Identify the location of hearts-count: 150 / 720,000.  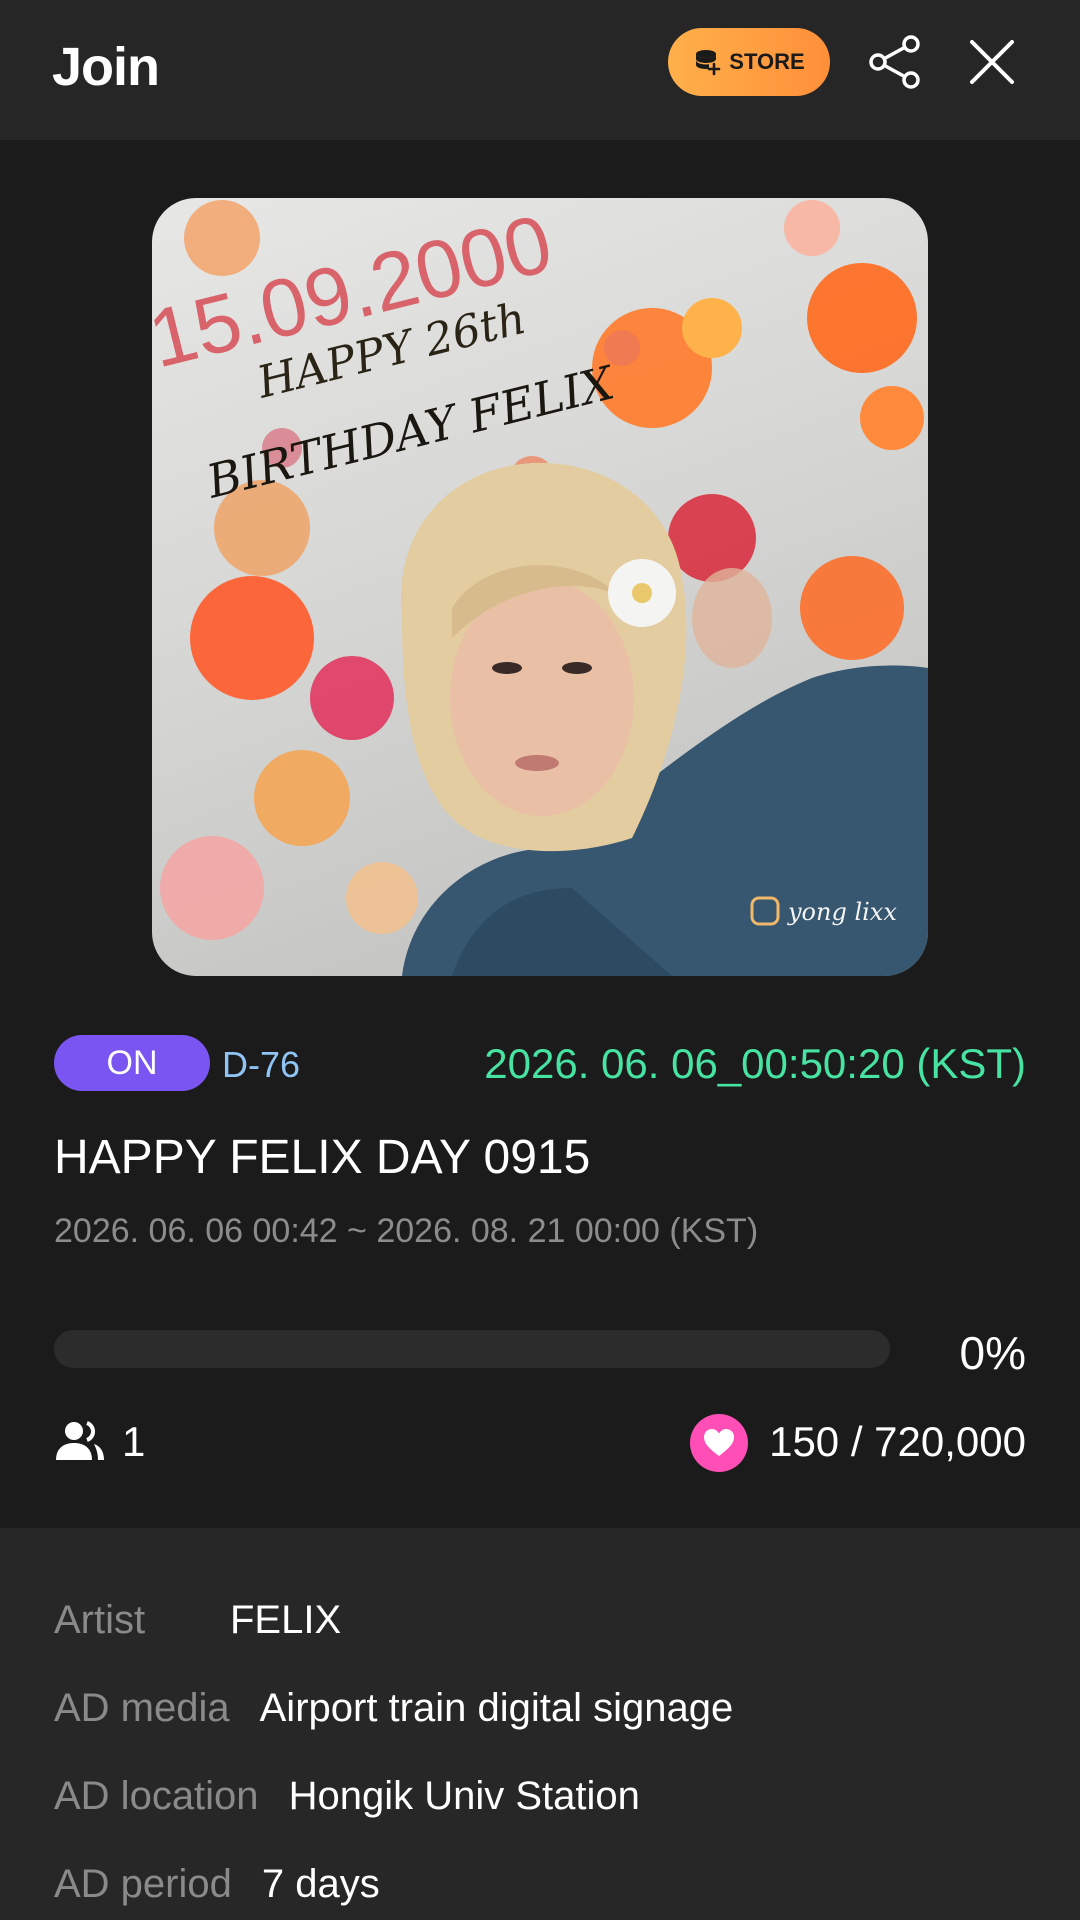
(897, 1441).